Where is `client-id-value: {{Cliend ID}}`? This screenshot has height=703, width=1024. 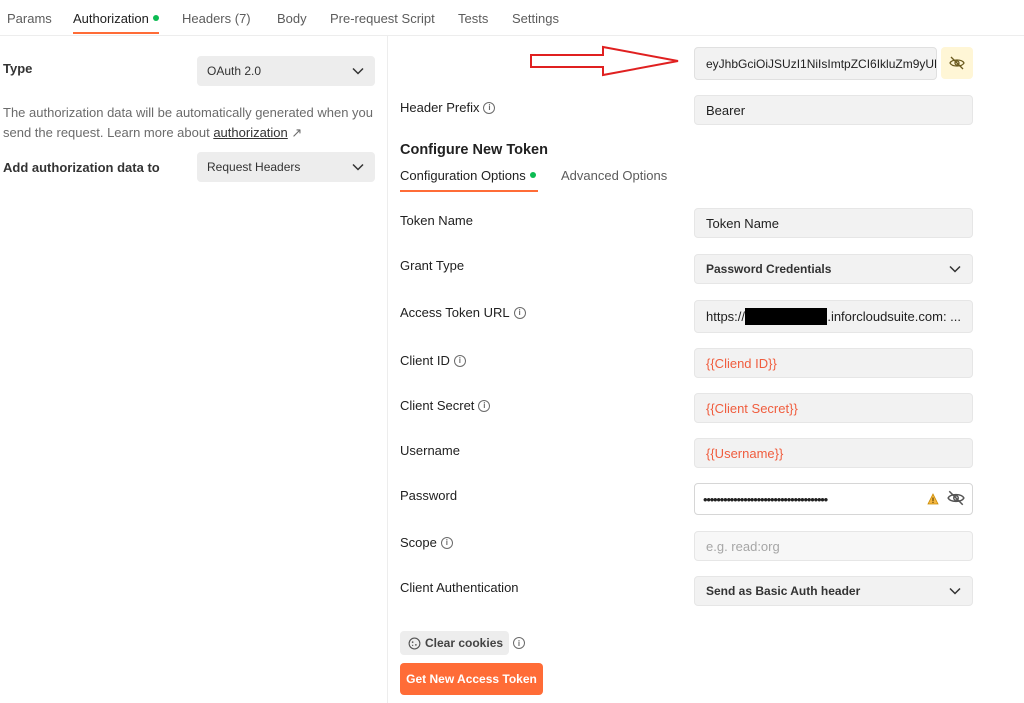 client-id-value: {{Cliend ID}} is located at coordinates (741, 363).